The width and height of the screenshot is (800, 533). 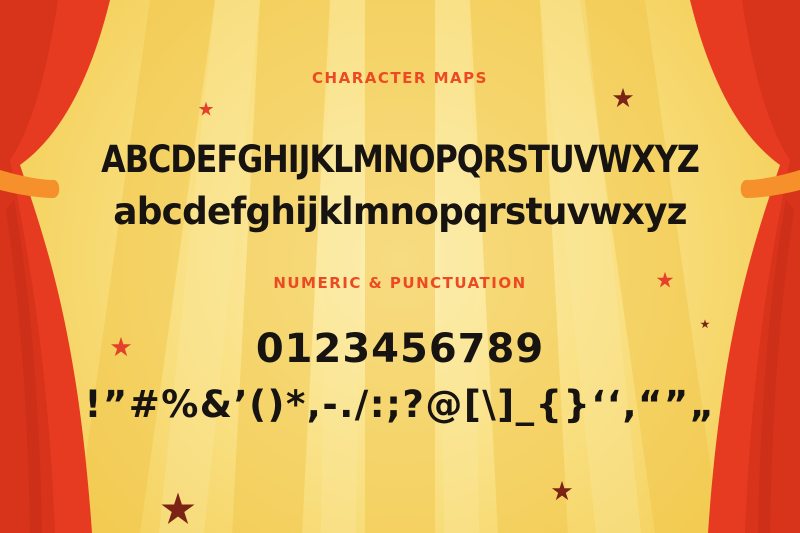 I want to click on uppercase-glyphs: ABCDEFGHIJKLMNOPQRSTUVWXYZ, so click(x=400, y=159).